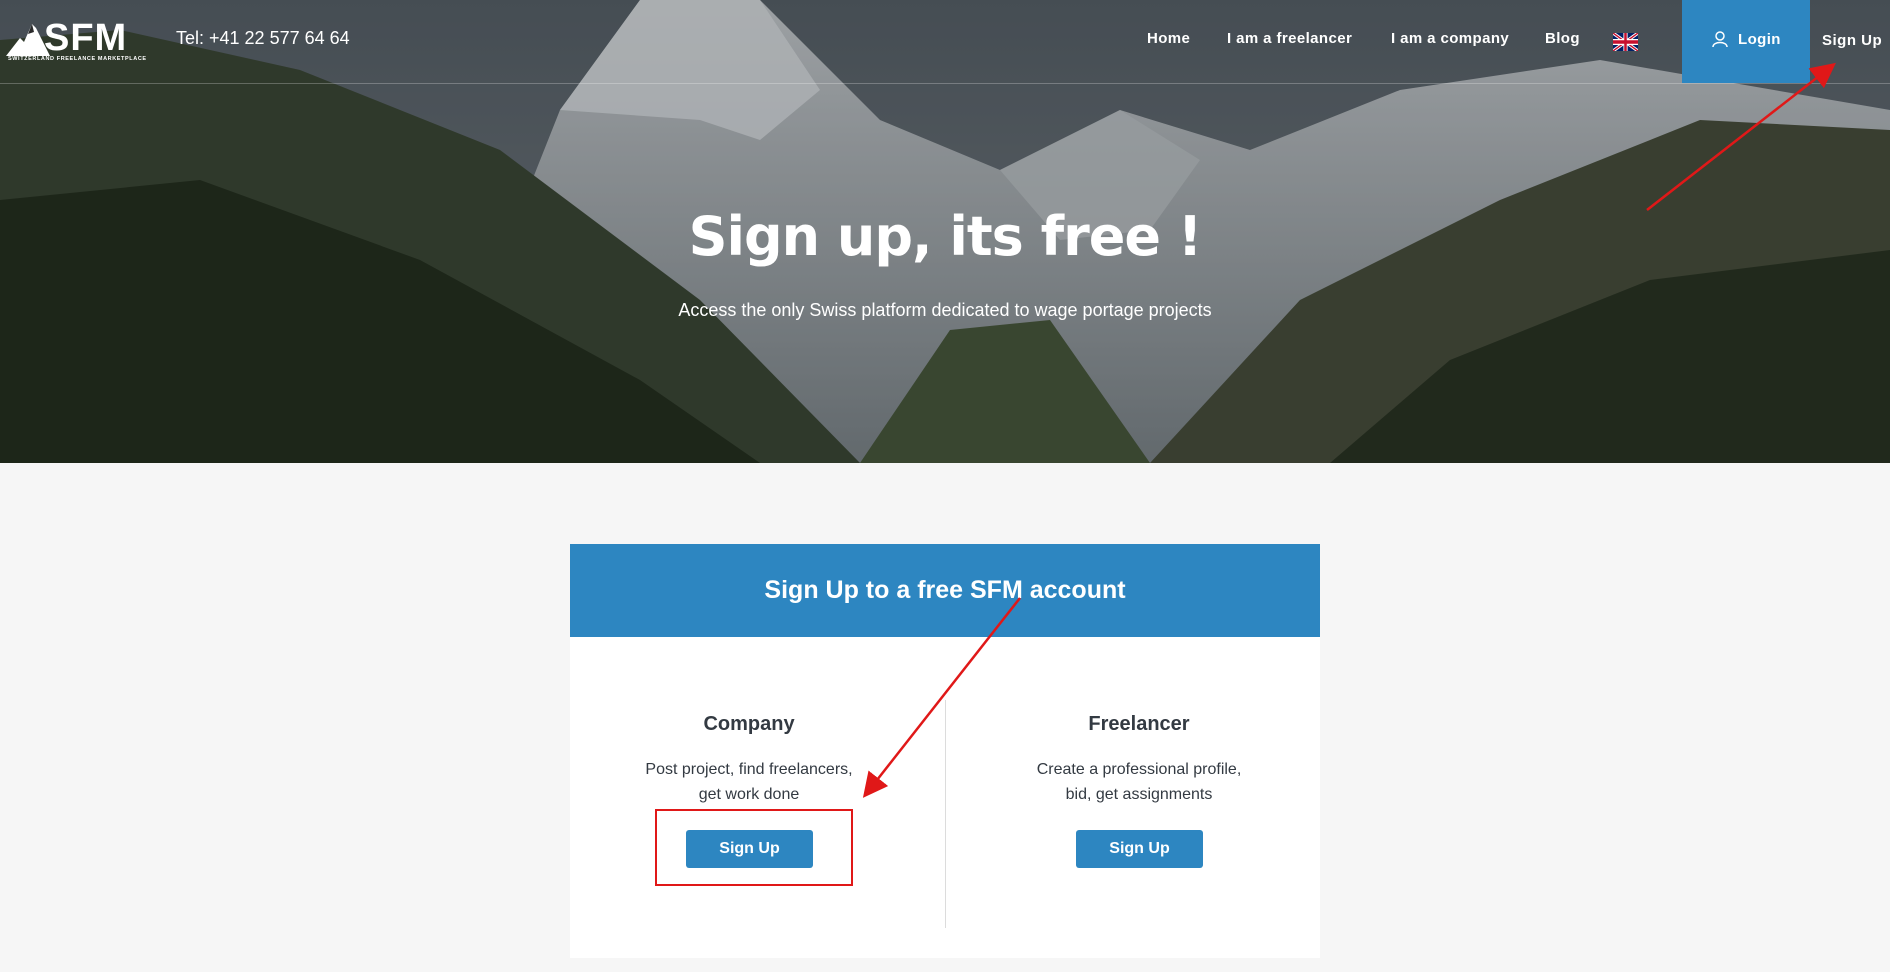 The height and width of the screenshot is (972, 1890). What do you see at coordinates (1625, 42) in the screenshot?
I see `uk-flag-icon` at bounding box center [1625, 42].